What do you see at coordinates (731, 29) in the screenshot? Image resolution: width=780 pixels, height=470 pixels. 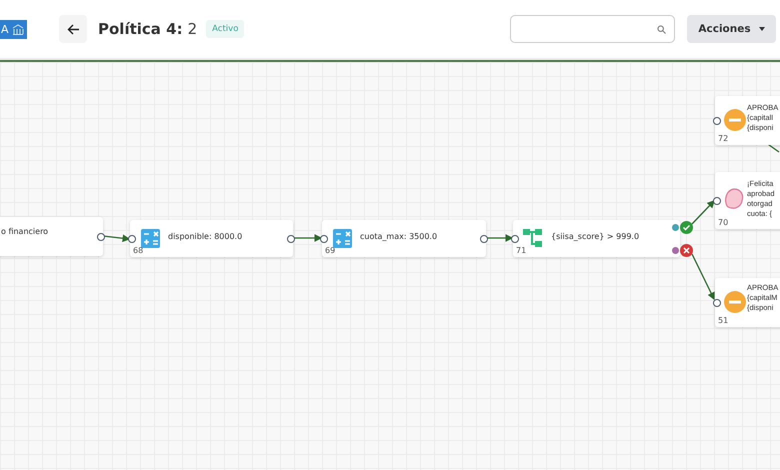 I see `actions-button: Acciones` at bounding box center [731, 29].